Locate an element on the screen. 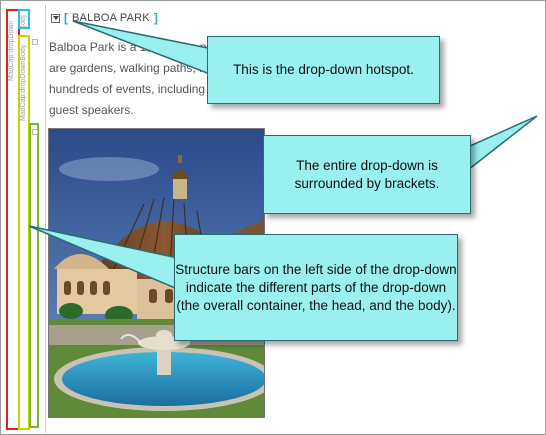 The height and width of the screenshot is (435, 546). dropdown-toggle-icon is located at coordinates (55, 18).